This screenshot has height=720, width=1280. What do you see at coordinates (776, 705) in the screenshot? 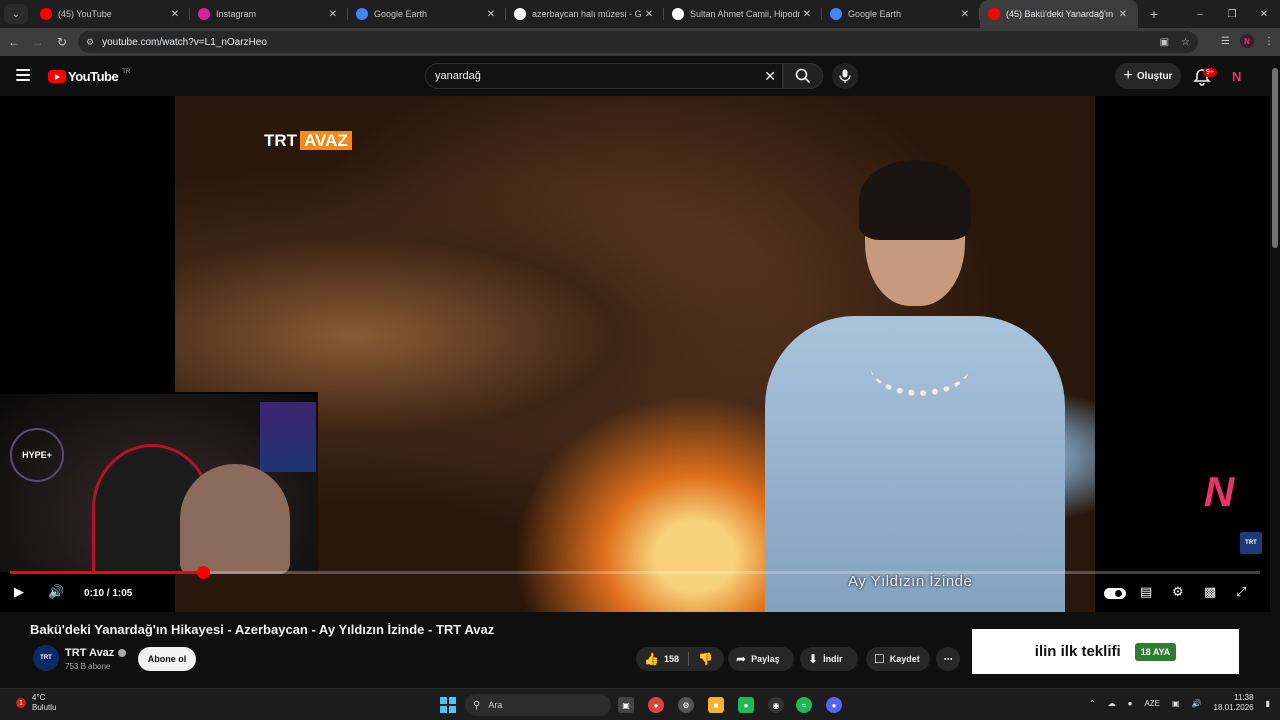
I see `obs-icon: ◉` at bounding box center [776, 705].